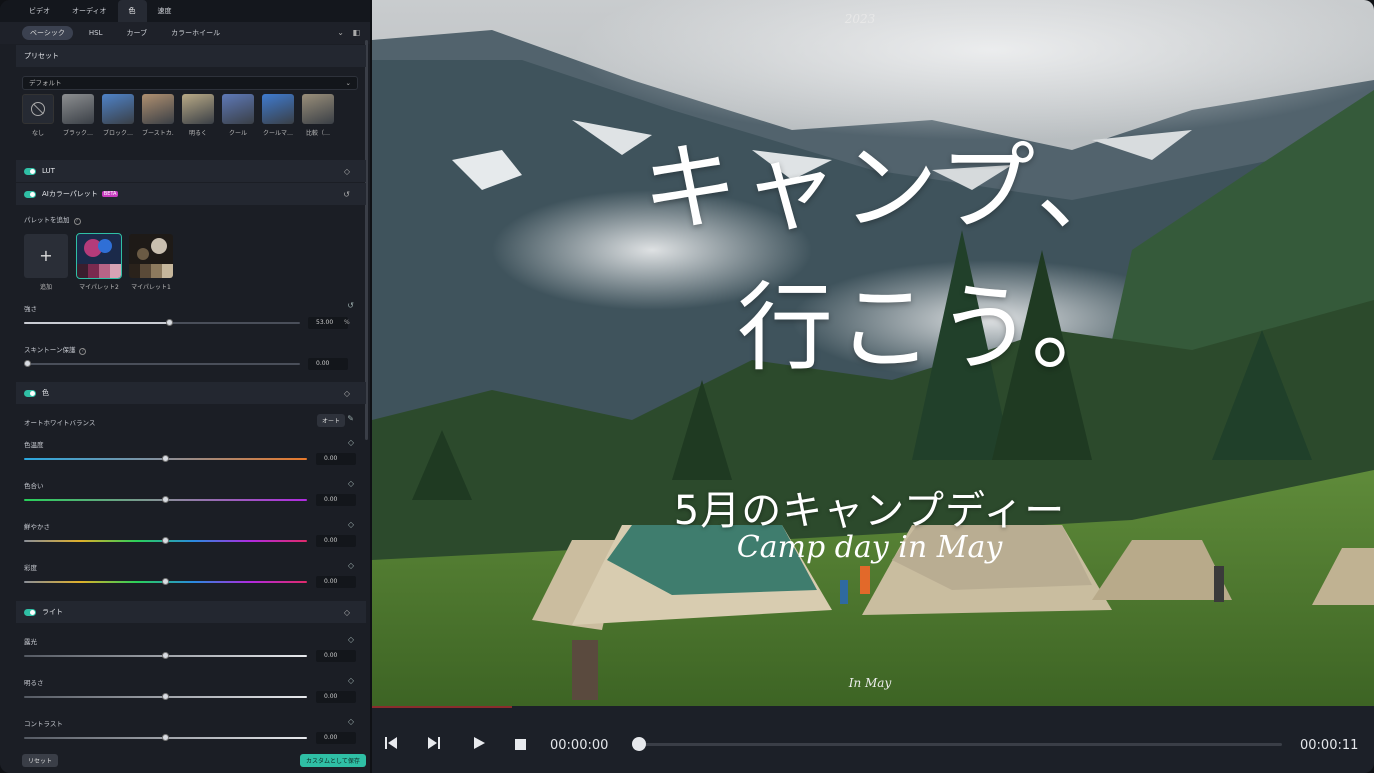  What do you see at coordinates (162, 364) in the screenshot?
I see `skin-tone-slider-track` at bounding box center [162, 364].